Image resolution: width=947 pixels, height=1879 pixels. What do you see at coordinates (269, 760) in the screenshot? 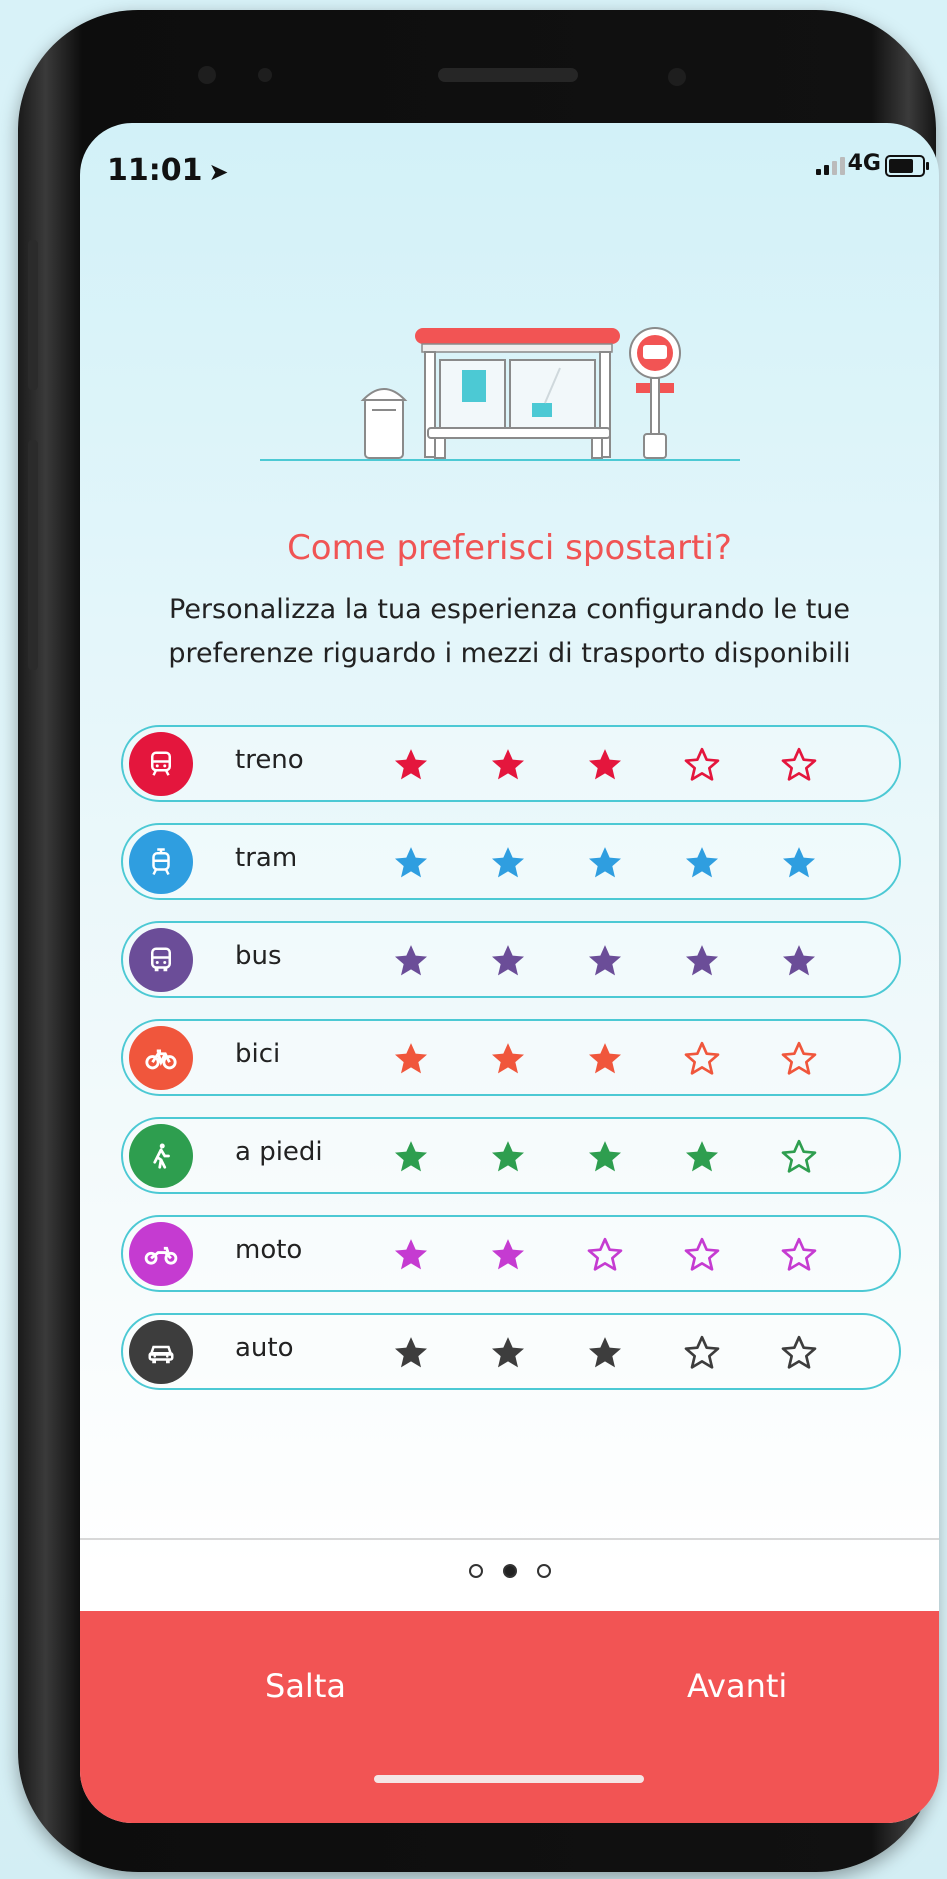
I see `transport-label: treno` at bounding box center [269, 760].